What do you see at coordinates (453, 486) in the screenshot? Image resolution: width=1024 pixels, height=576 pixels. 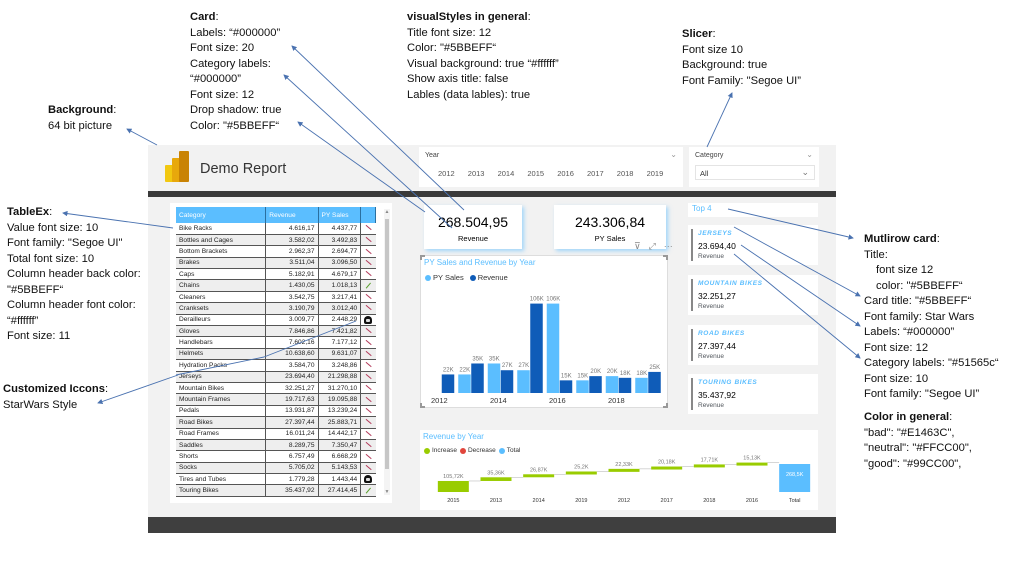 I see `waterfall-bar-2015` at bounding box center [453, 486].